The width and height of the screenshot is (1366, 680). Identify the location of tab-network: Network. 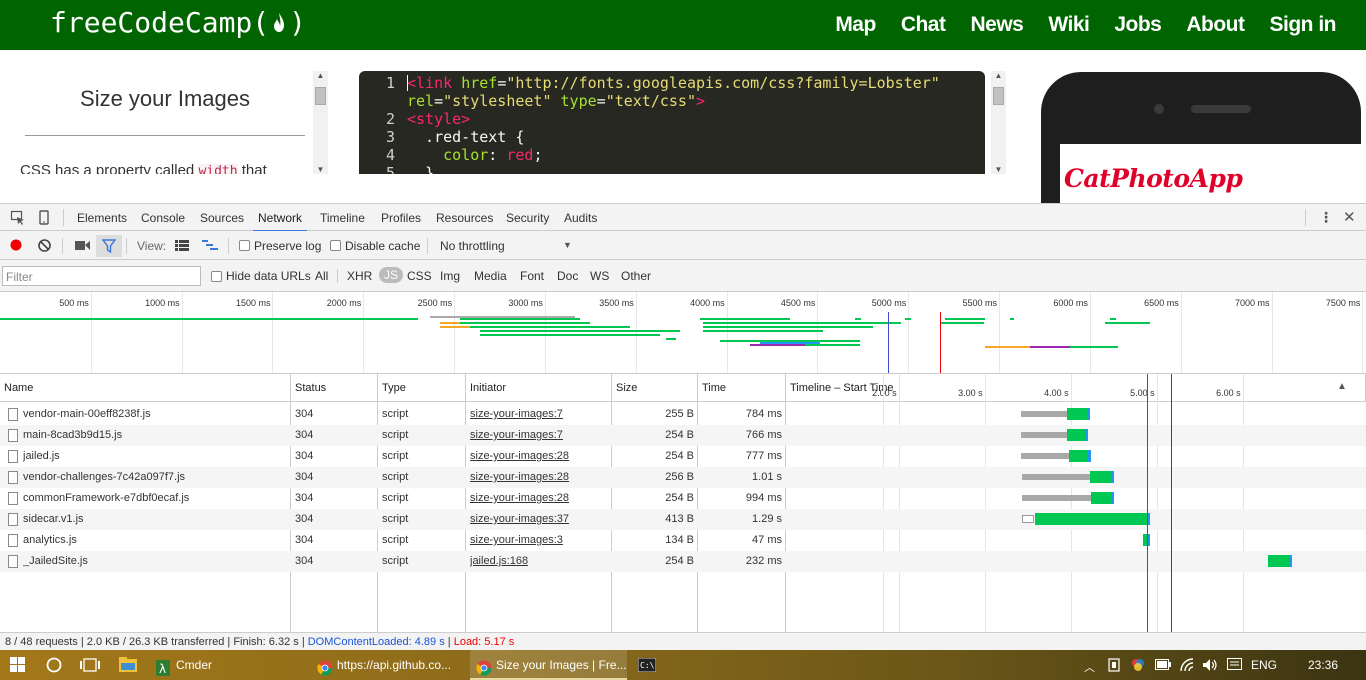
(280, 221).